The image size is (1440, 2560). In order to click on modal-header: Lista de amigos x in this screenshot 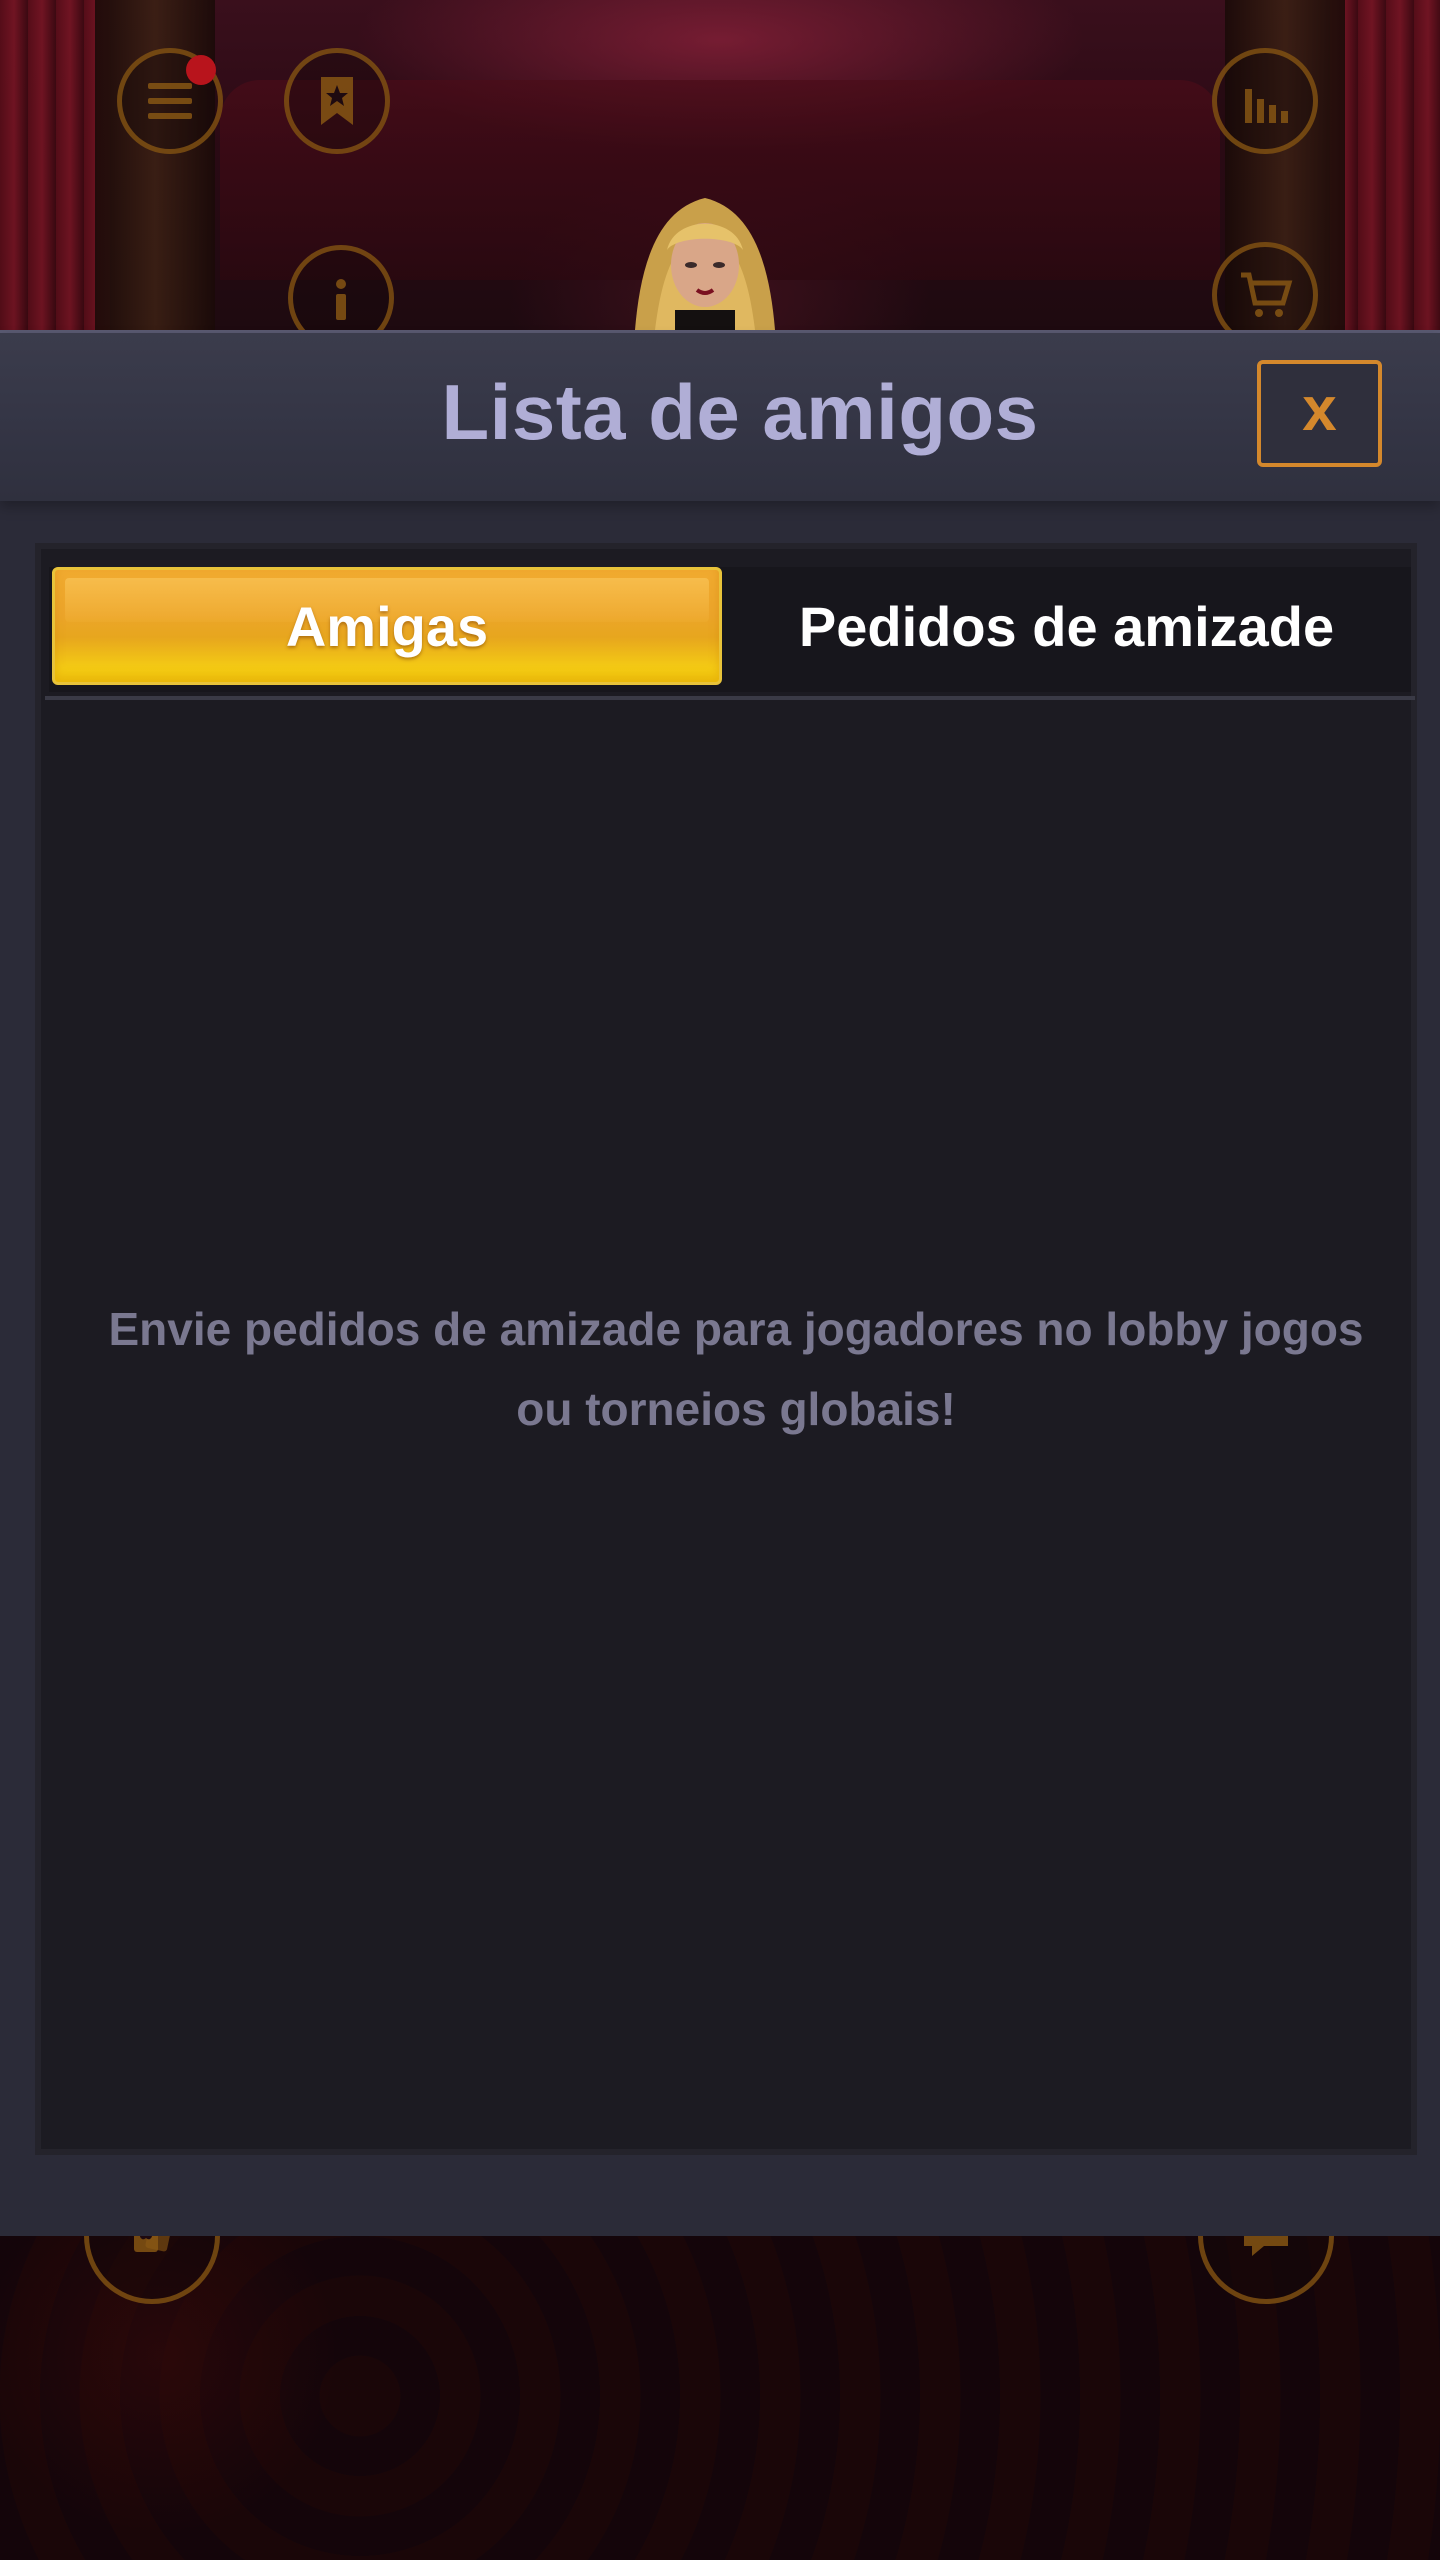, I will do `click(720, 417)`.